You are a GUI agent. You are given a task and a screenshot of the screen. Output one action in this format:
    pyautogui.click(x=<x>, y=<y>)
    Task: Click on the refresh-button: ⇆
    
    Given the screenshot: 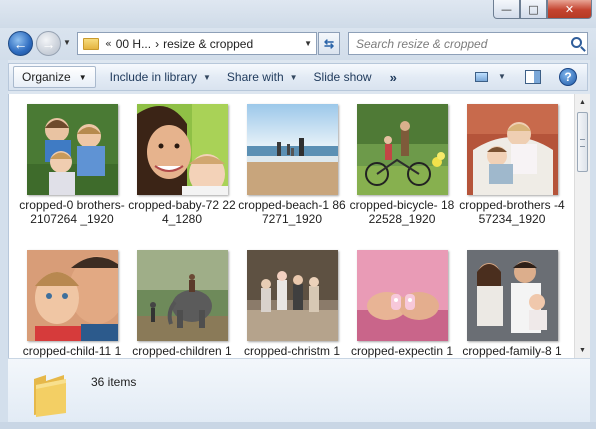 What is the action you would take?
    pyautogui.click(x=329, y=43)
    